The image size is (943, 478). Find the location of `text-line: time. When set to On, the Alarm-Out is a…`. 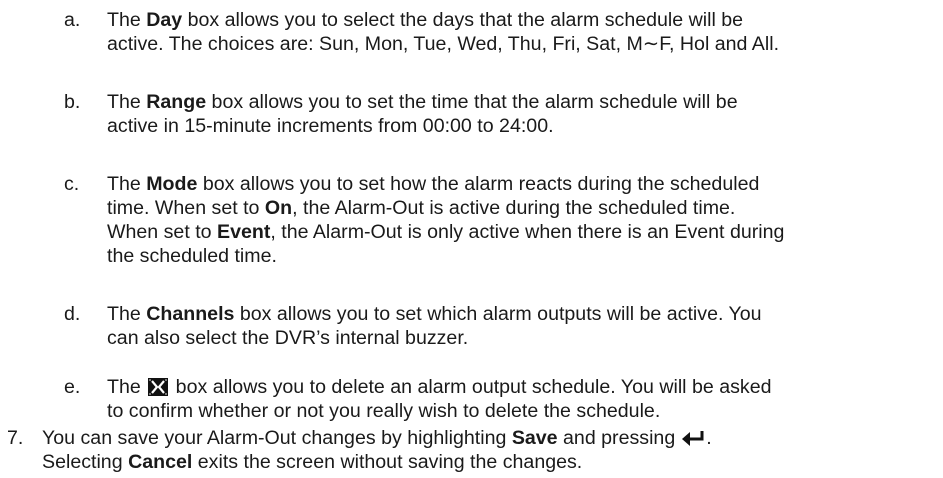

text-line: time. When set to On, the Alarm-Out is a… is located at coordinates (421, 208).